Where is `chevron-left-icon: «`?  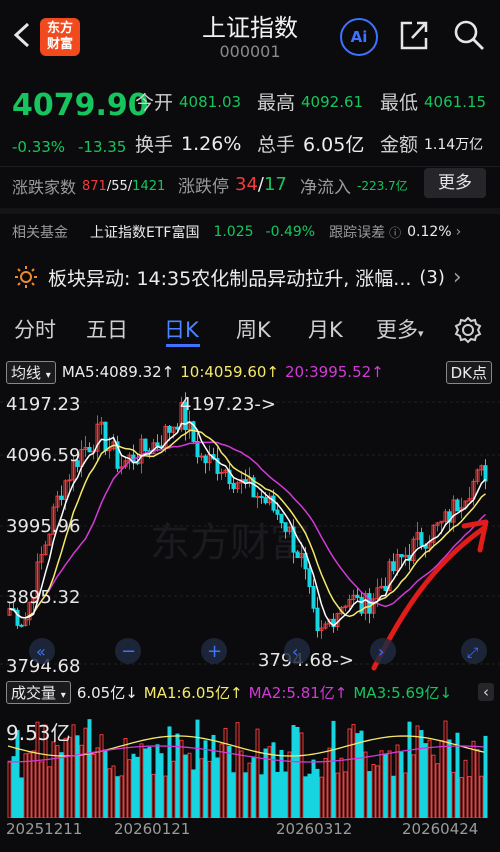 chevron-left-icon: « is located at coordinates (41, 651).